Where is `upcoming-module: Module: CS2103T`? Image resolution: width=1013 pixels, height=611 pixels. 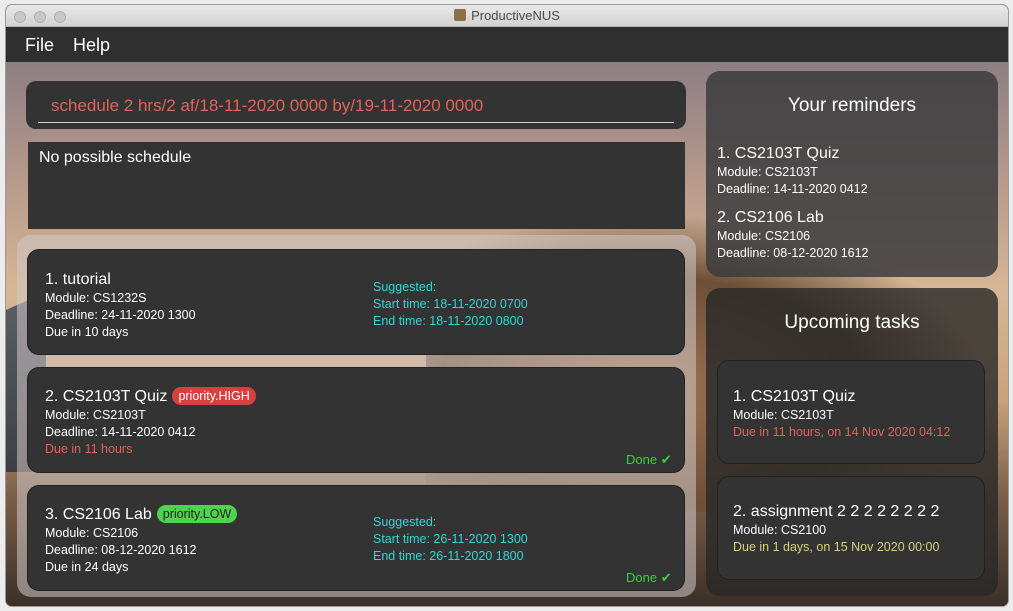
upcoming-module: Module: CS2103T is located at coordinates (783, 415).